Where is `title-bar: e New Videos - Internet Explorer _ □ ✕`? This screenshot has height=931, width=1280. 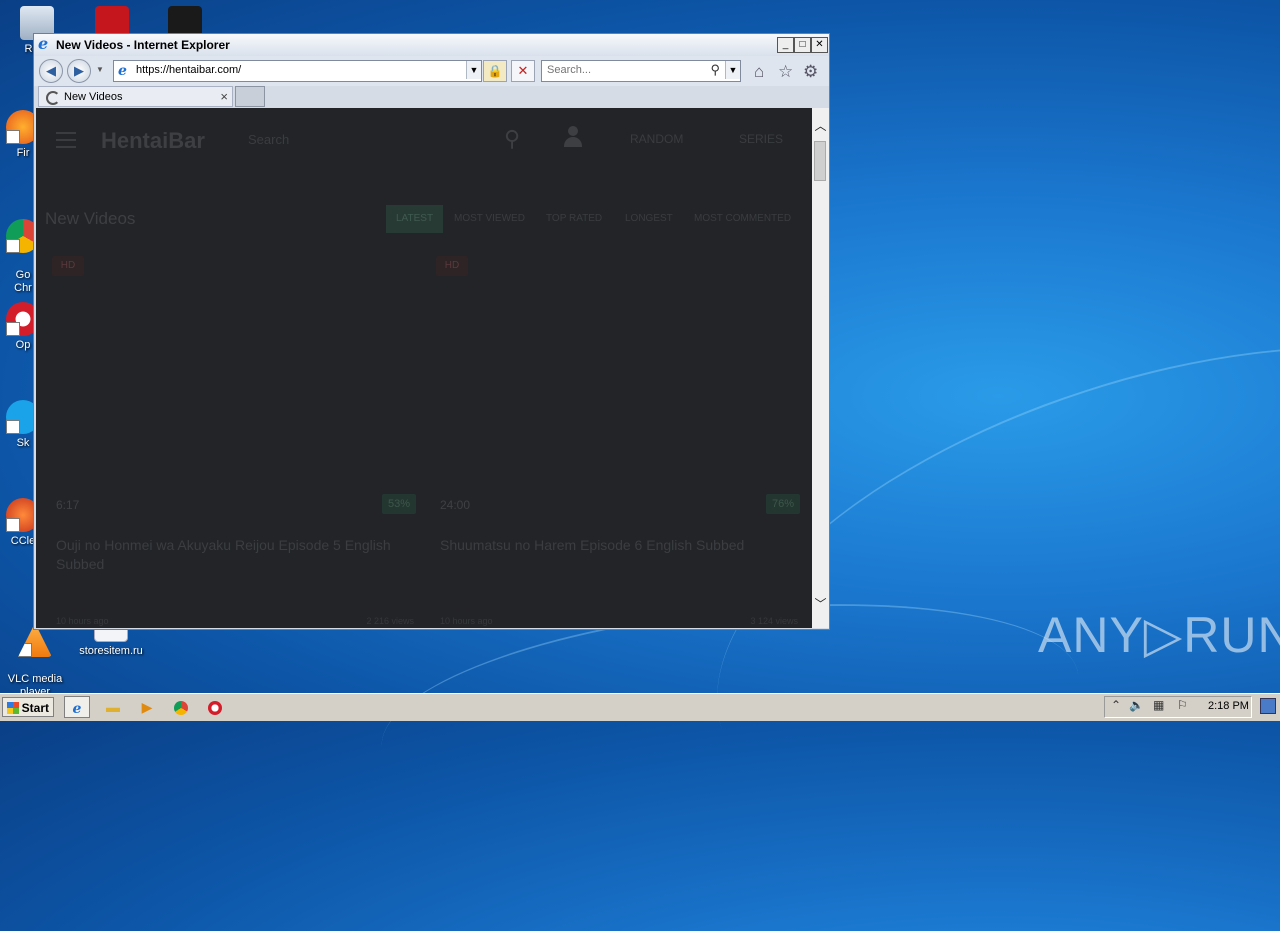
title-bar: e New Videos - Internet Explorer _ □ ✕ is located at coordinates (431, 45).